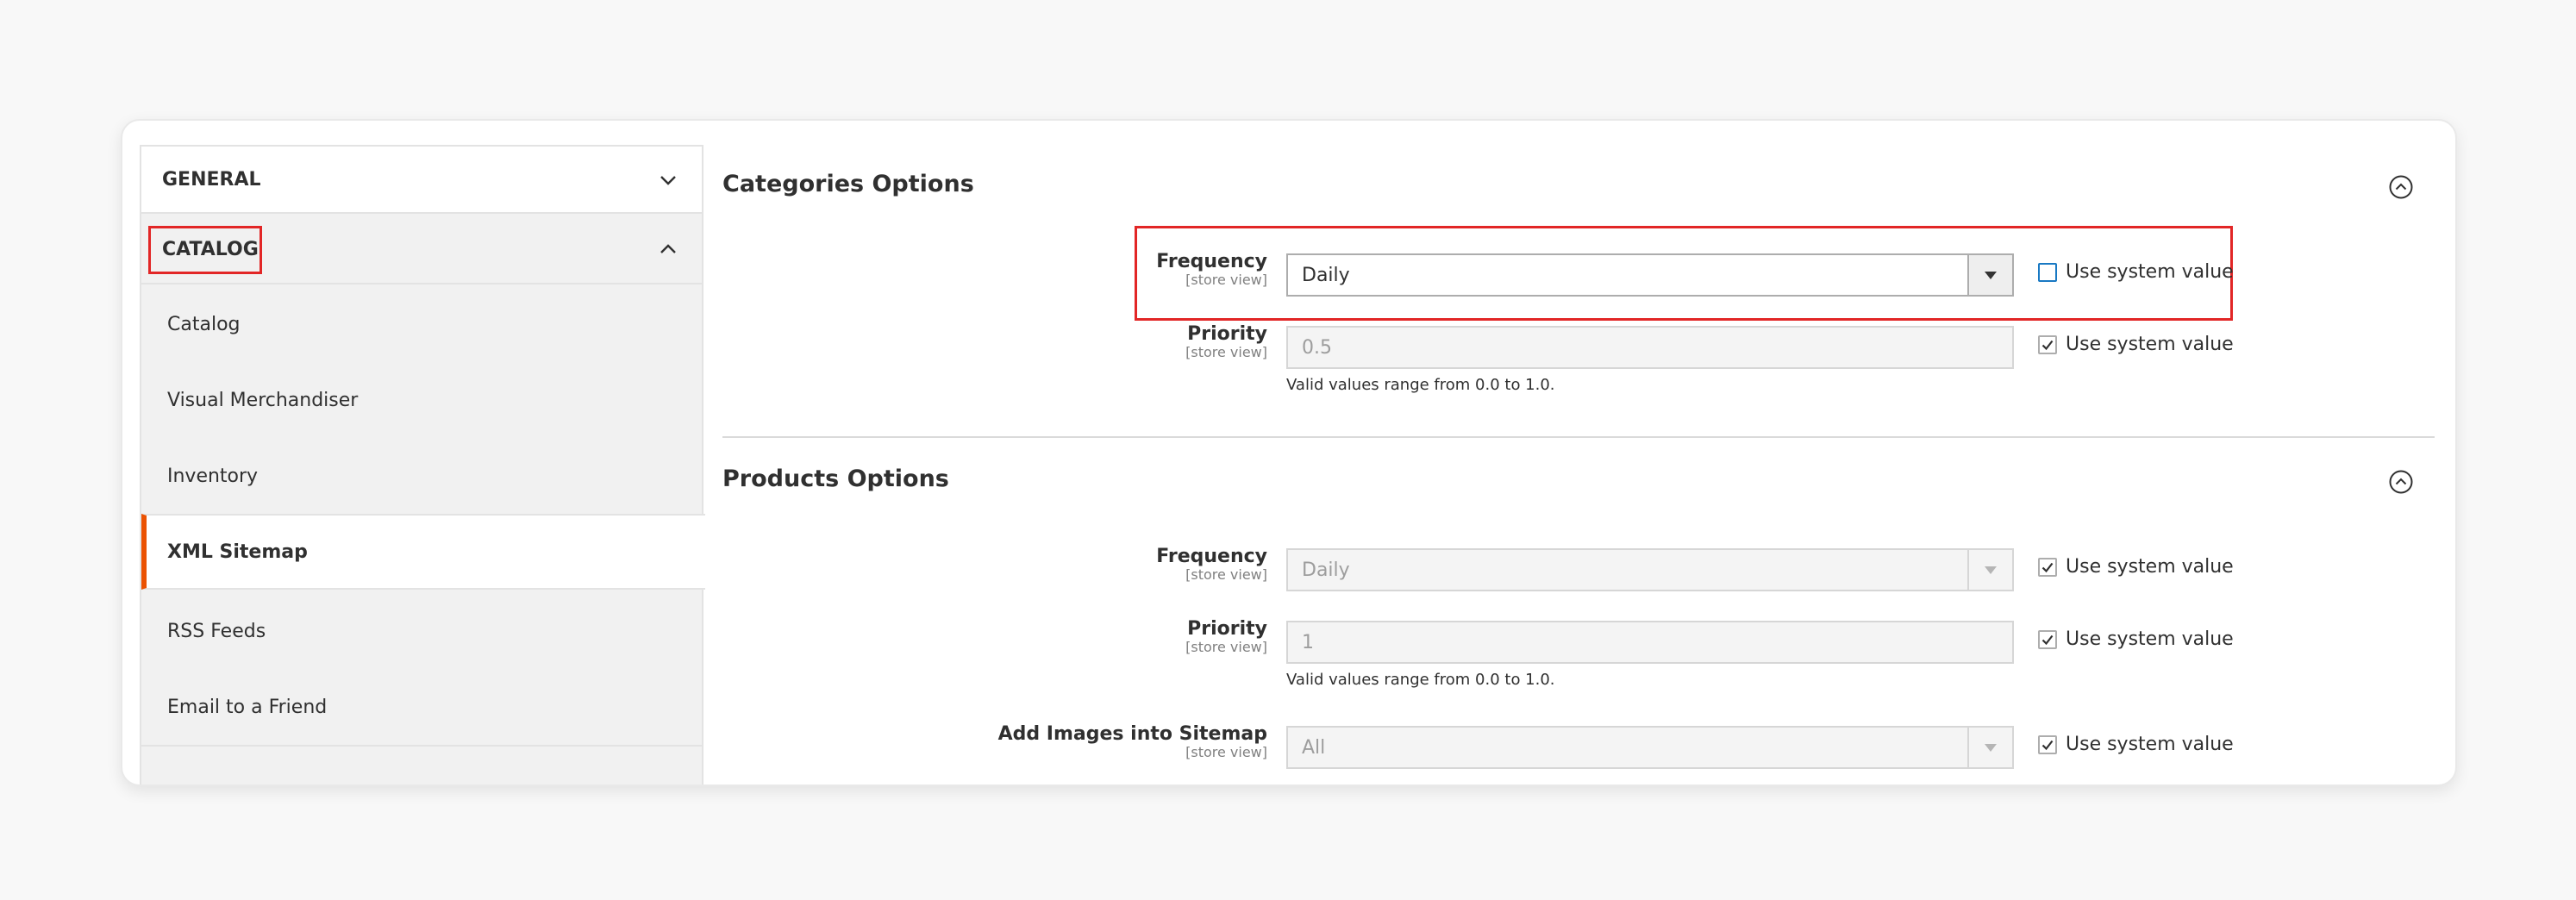 This screenshot has width=2576, height=900. I want to click on sidebar-item-rss-feeds: RSS Feeds, so click(421, 631).